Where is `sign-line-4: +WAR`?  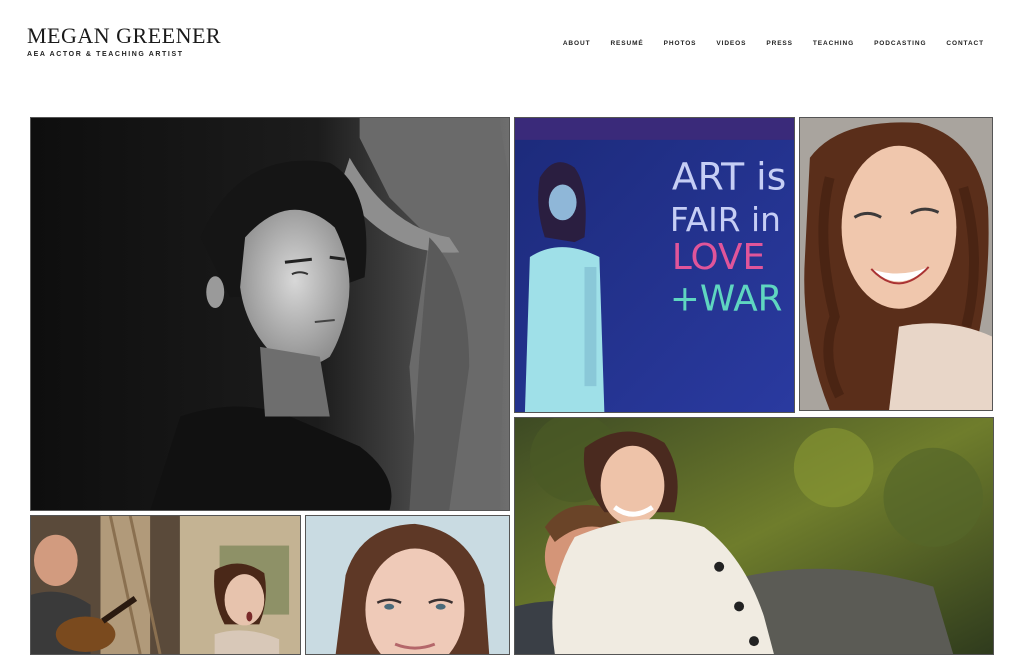
sign-line-4: +WAR is located at coordinates (726, 299).